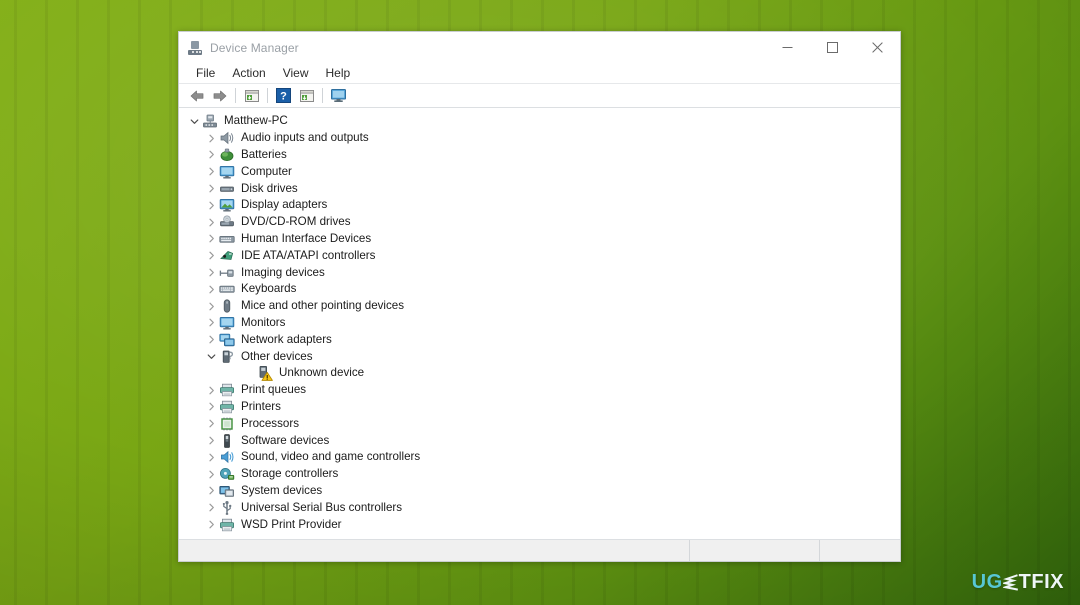 The image size is (1080, 605). Describe the element at coordinates (196, 95) in the screenshot. I see `back-arrow-icon` at that location.